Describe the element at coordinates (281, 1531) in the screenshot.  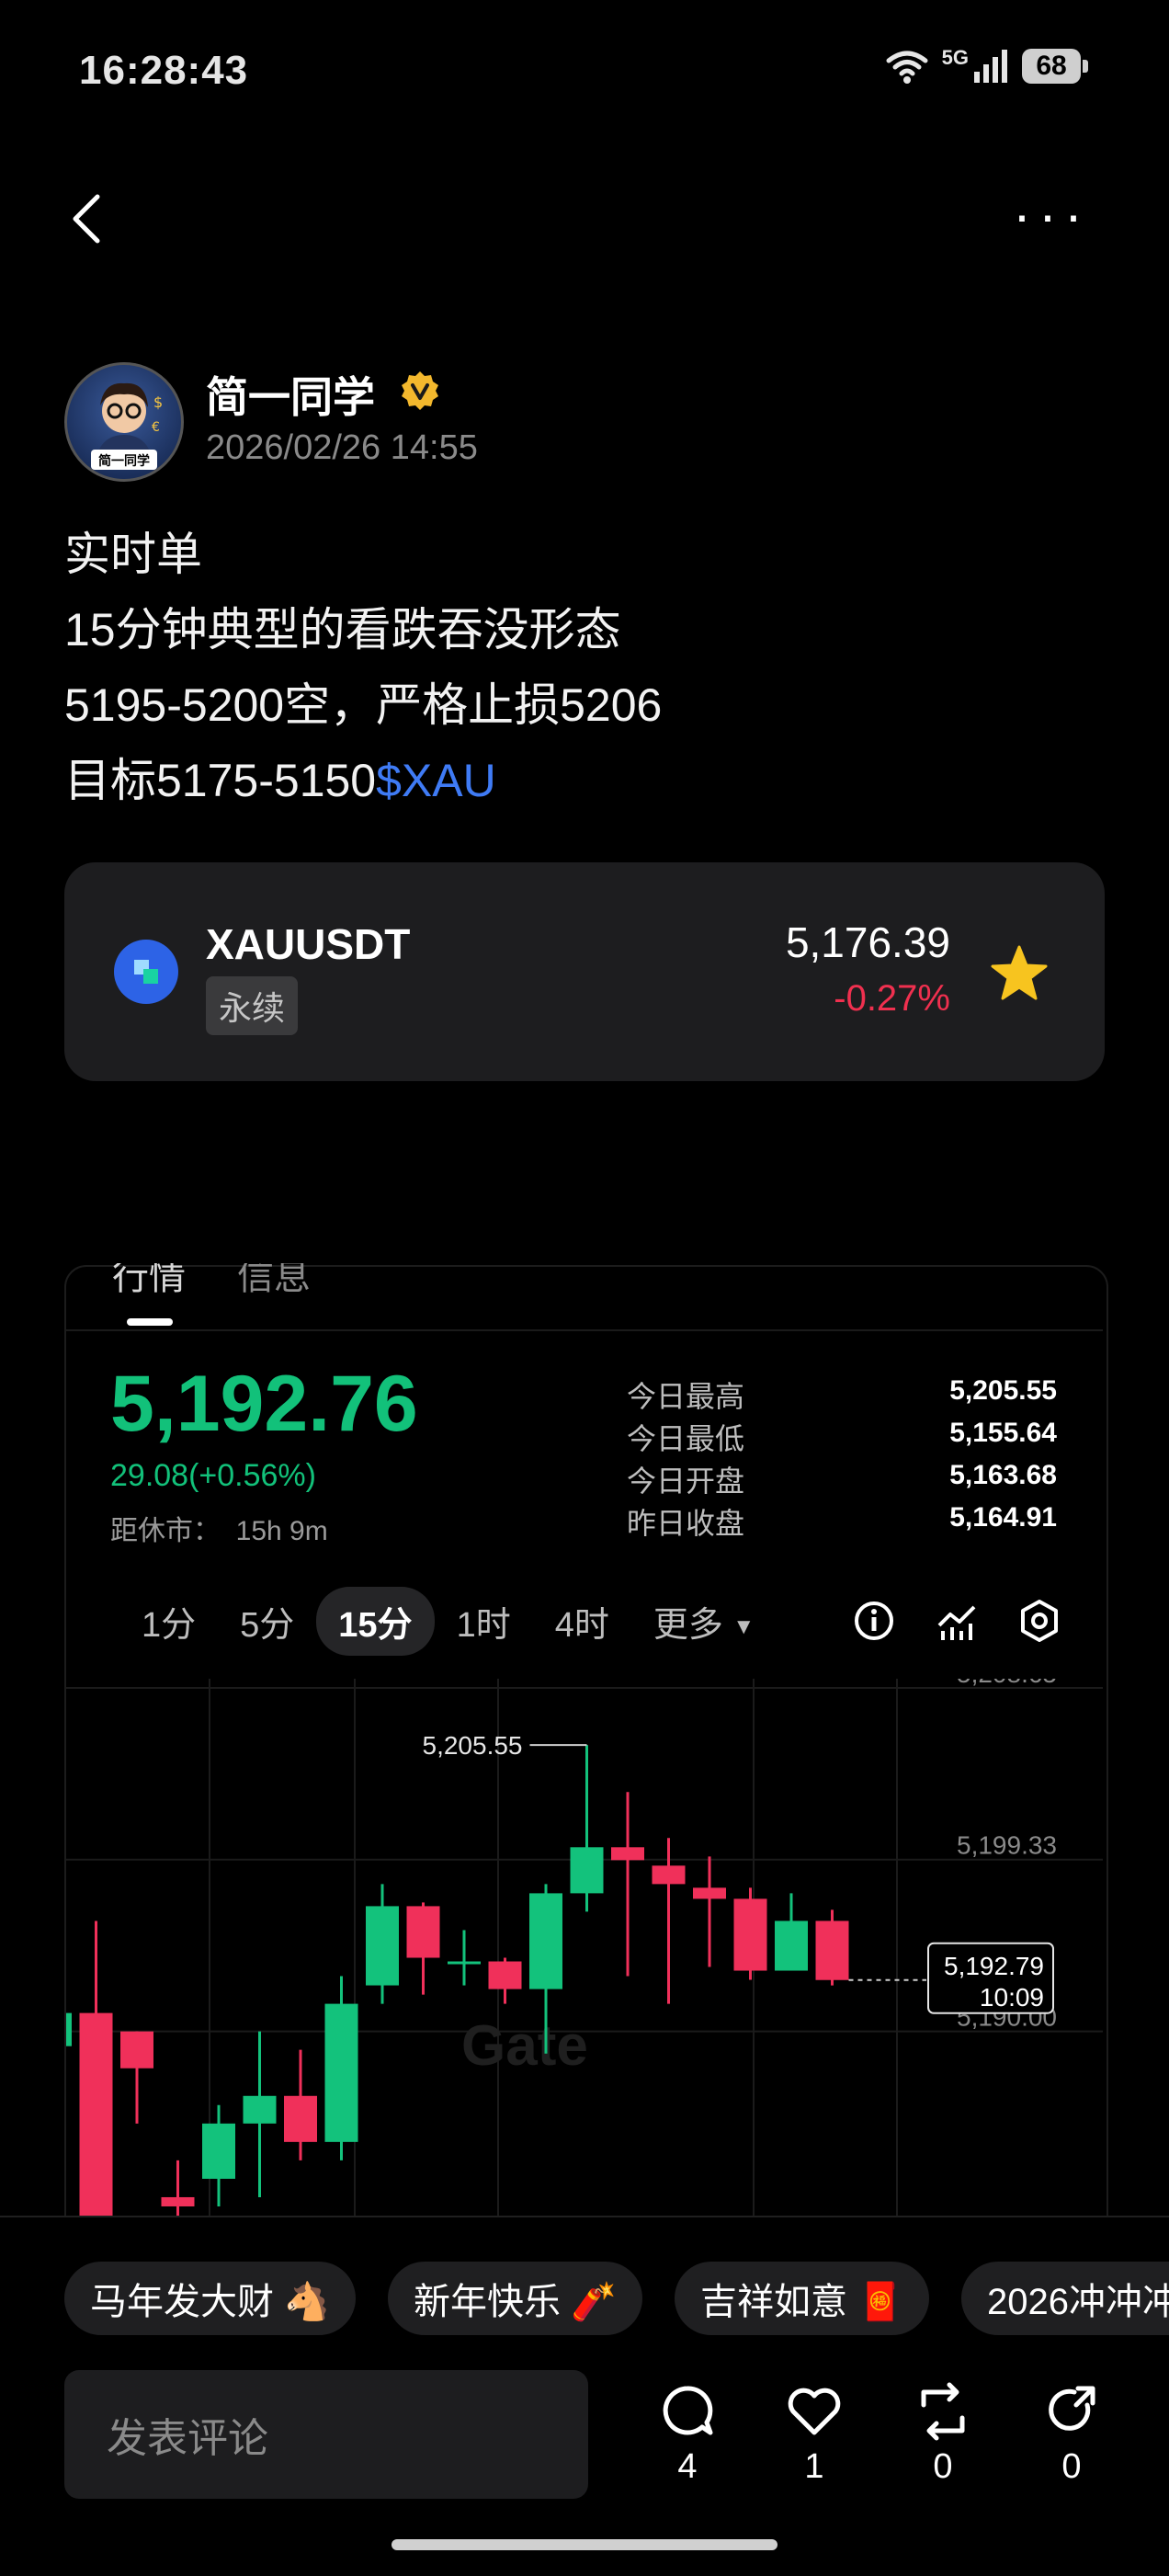
I see `close-time: 15h 9m` at that location.